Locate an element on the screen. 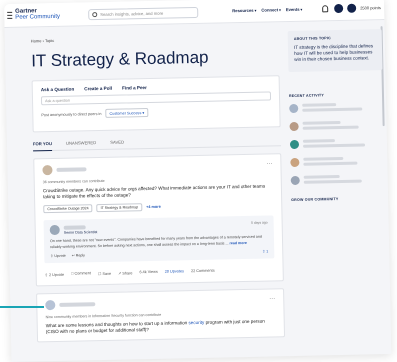 The height and width of the screenshot is (362, 397). reply-reply-label: Reply is located at coordinates (80, 255).